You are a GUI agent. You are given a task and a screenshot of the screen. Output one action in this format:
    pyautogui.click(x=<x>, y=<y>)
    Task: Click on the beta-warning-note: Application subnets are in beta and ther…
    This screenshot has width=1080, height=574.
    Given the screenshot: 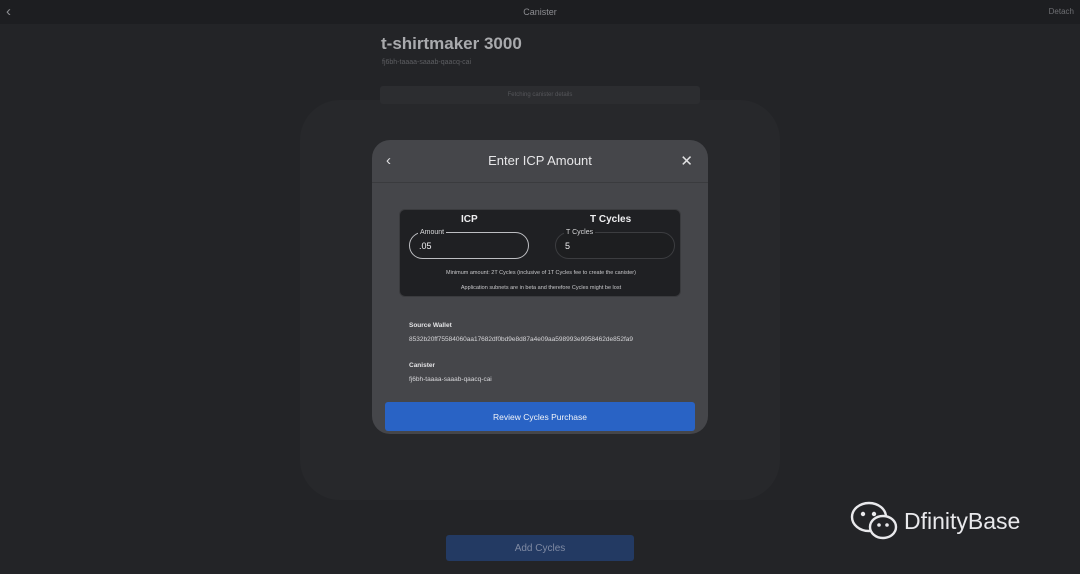 What is the action you would take?
    pyautogui.click(x=541, y=288)
    